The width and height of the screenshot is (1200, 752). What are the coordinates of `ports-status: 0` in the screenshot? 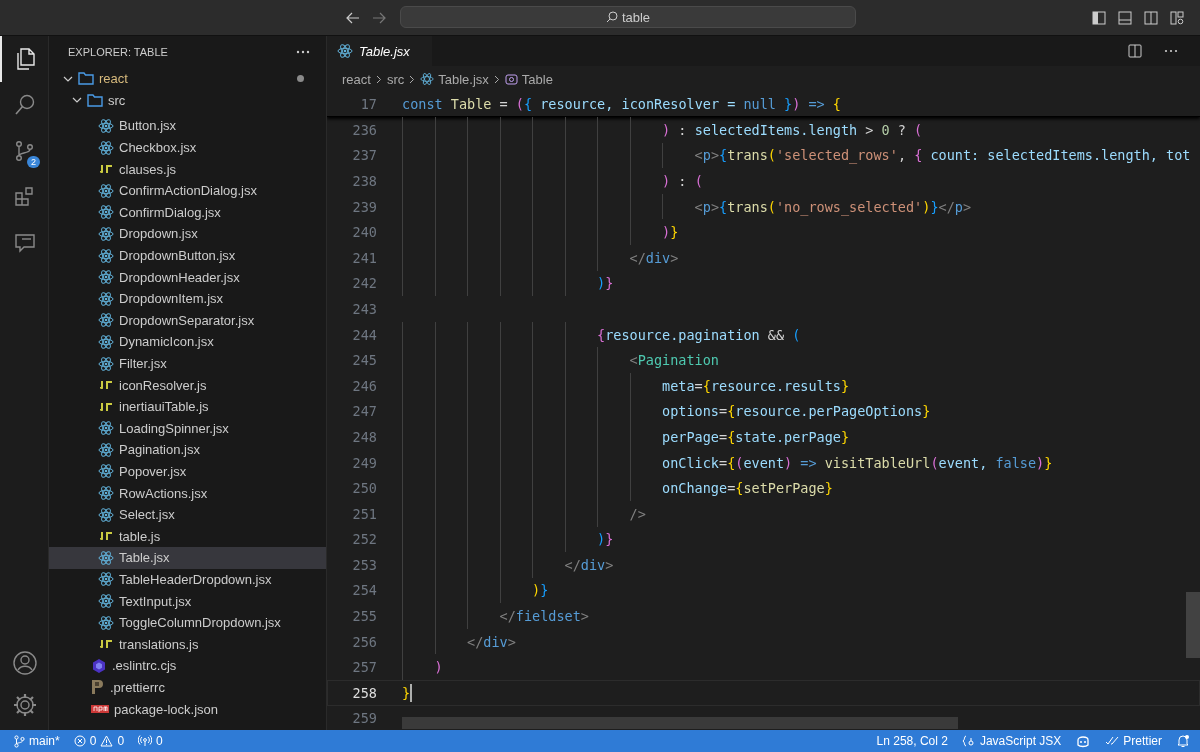 It's located at (150, 741).